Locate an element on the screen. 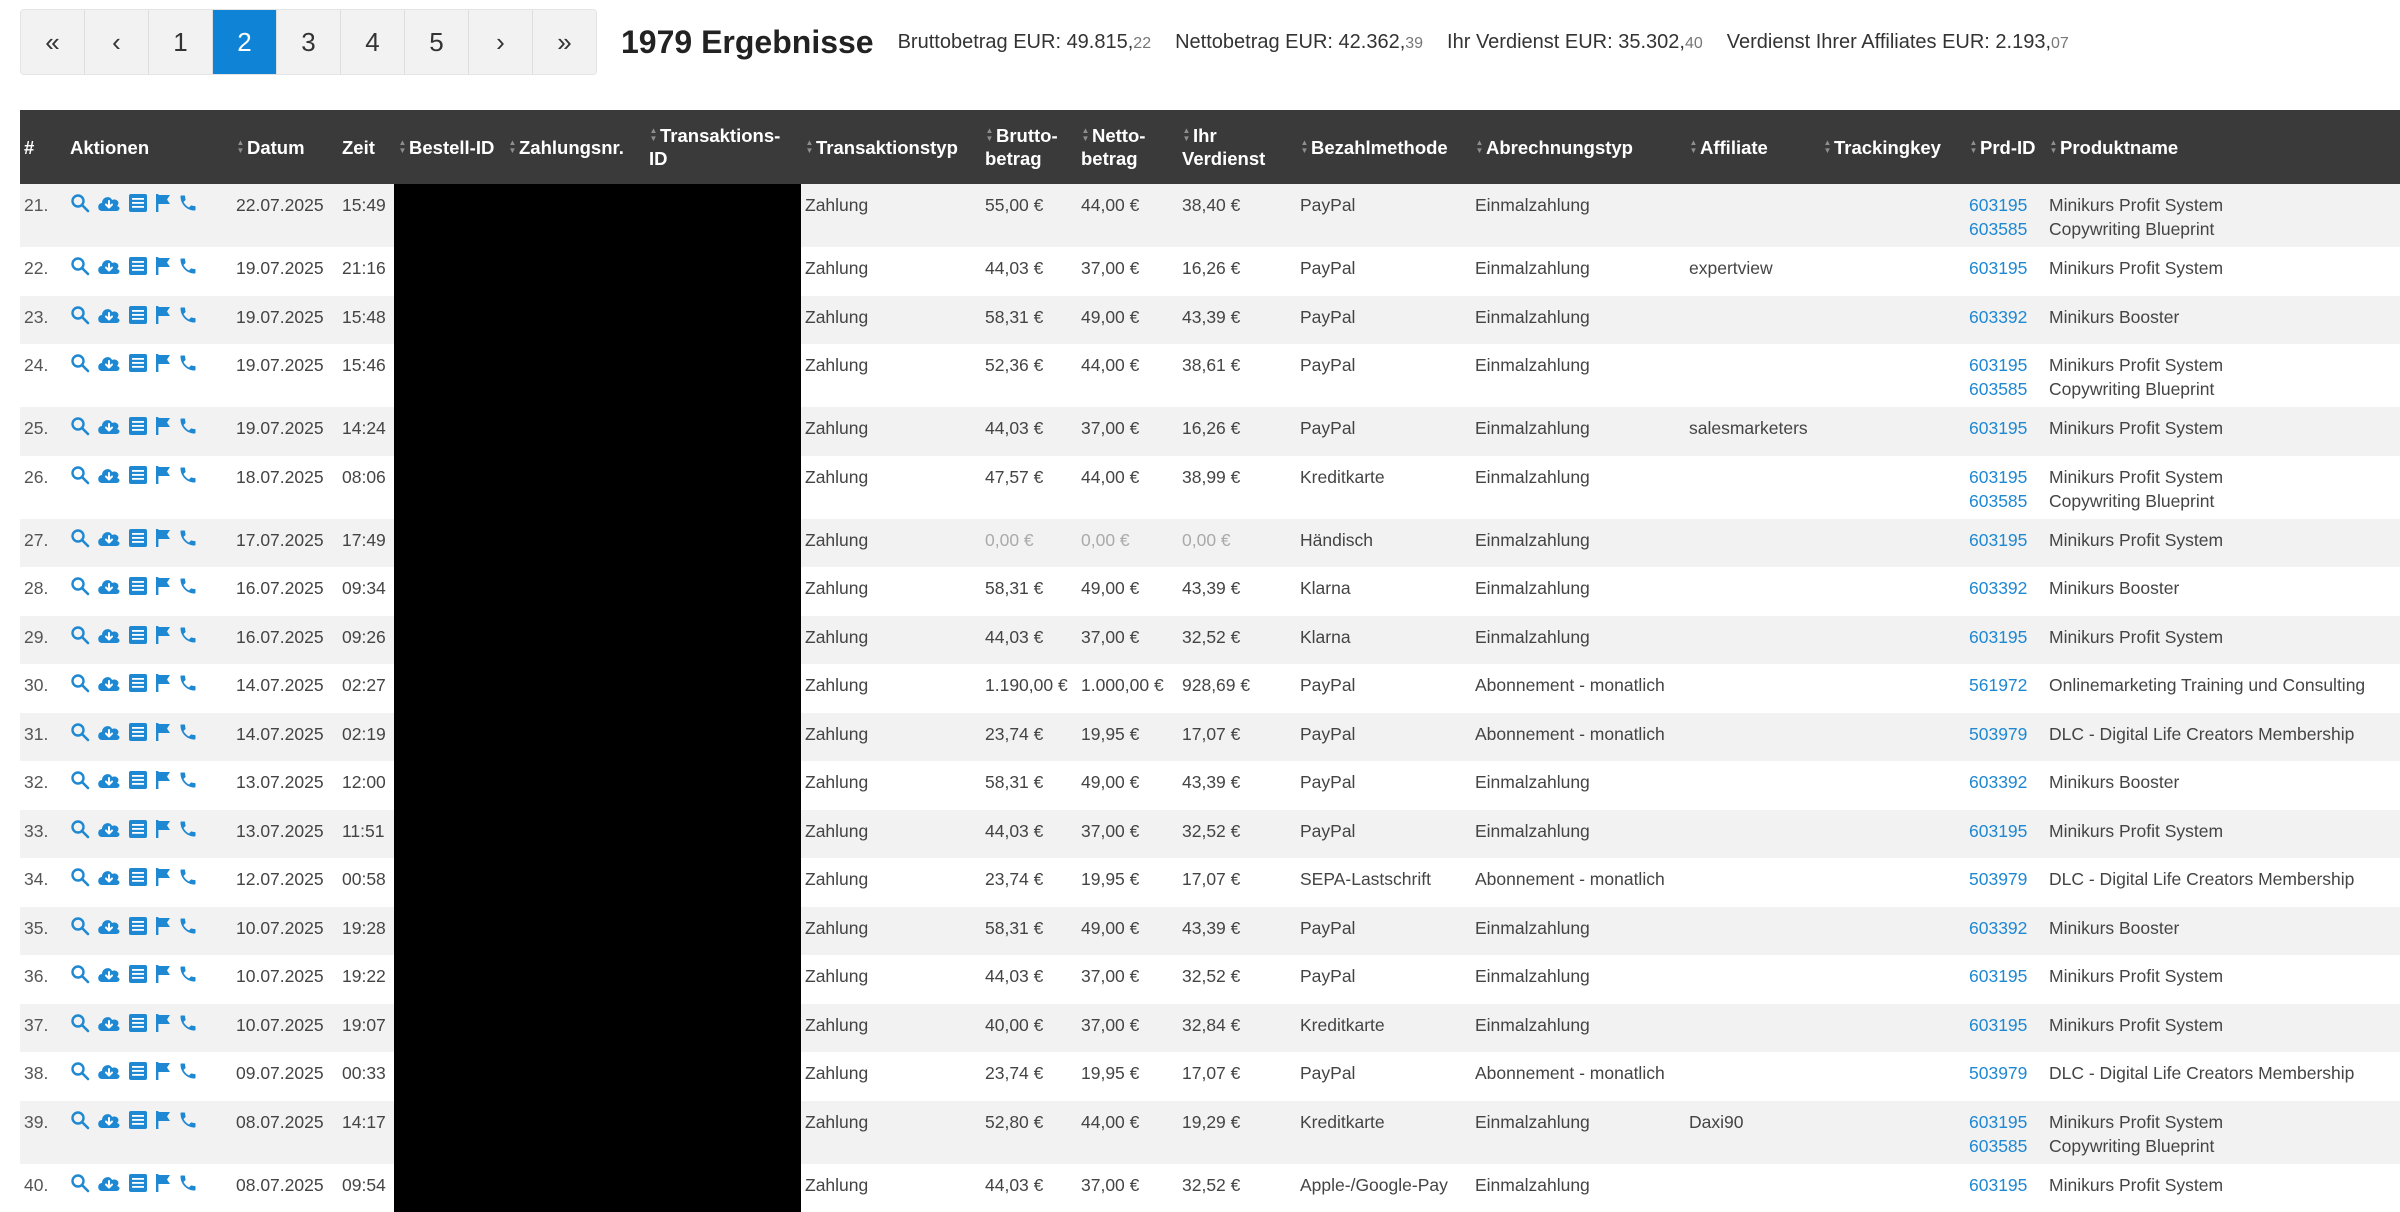 This screenshot has width=2400, height=1212. column-header-transaction_type: ▲▼Transaktionstyp is located at coordinates (891, 147).